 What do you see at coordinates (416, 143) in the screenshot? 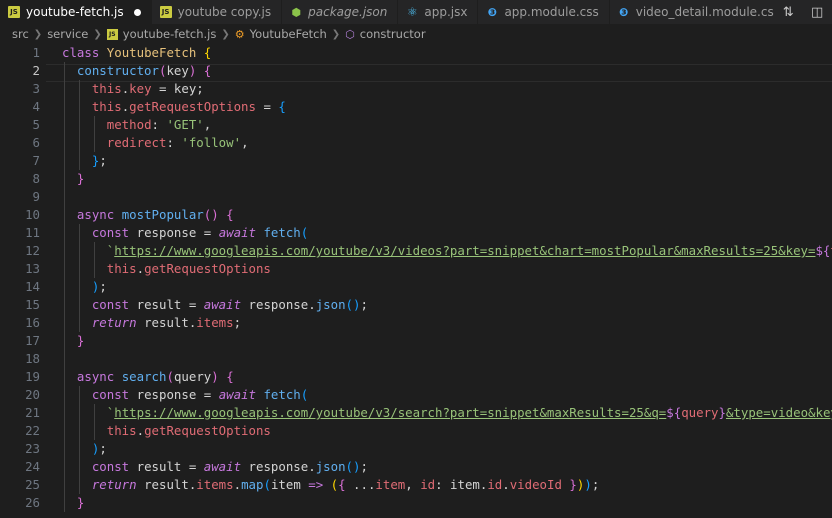
I see `code-line: 6 redirect: 'follow',` at bounding box center [416, 143].